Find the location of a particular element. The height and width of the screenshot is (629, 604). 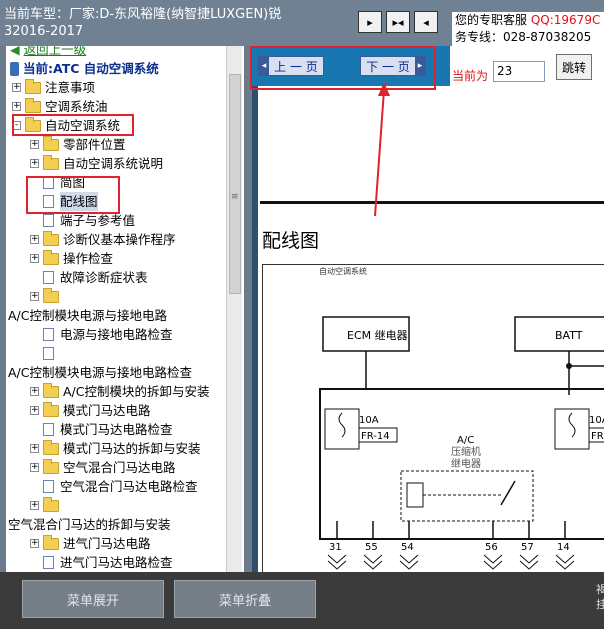

tree-folder-item: + 空气混合门马达电路 is located at coordinates (103, 467).